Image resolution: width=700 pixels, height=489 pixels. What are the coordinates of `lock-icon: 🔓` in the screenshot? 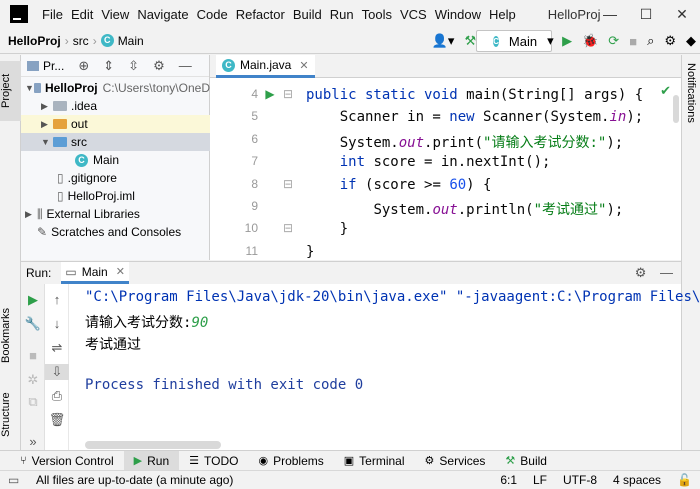 It's located at (684, 480).